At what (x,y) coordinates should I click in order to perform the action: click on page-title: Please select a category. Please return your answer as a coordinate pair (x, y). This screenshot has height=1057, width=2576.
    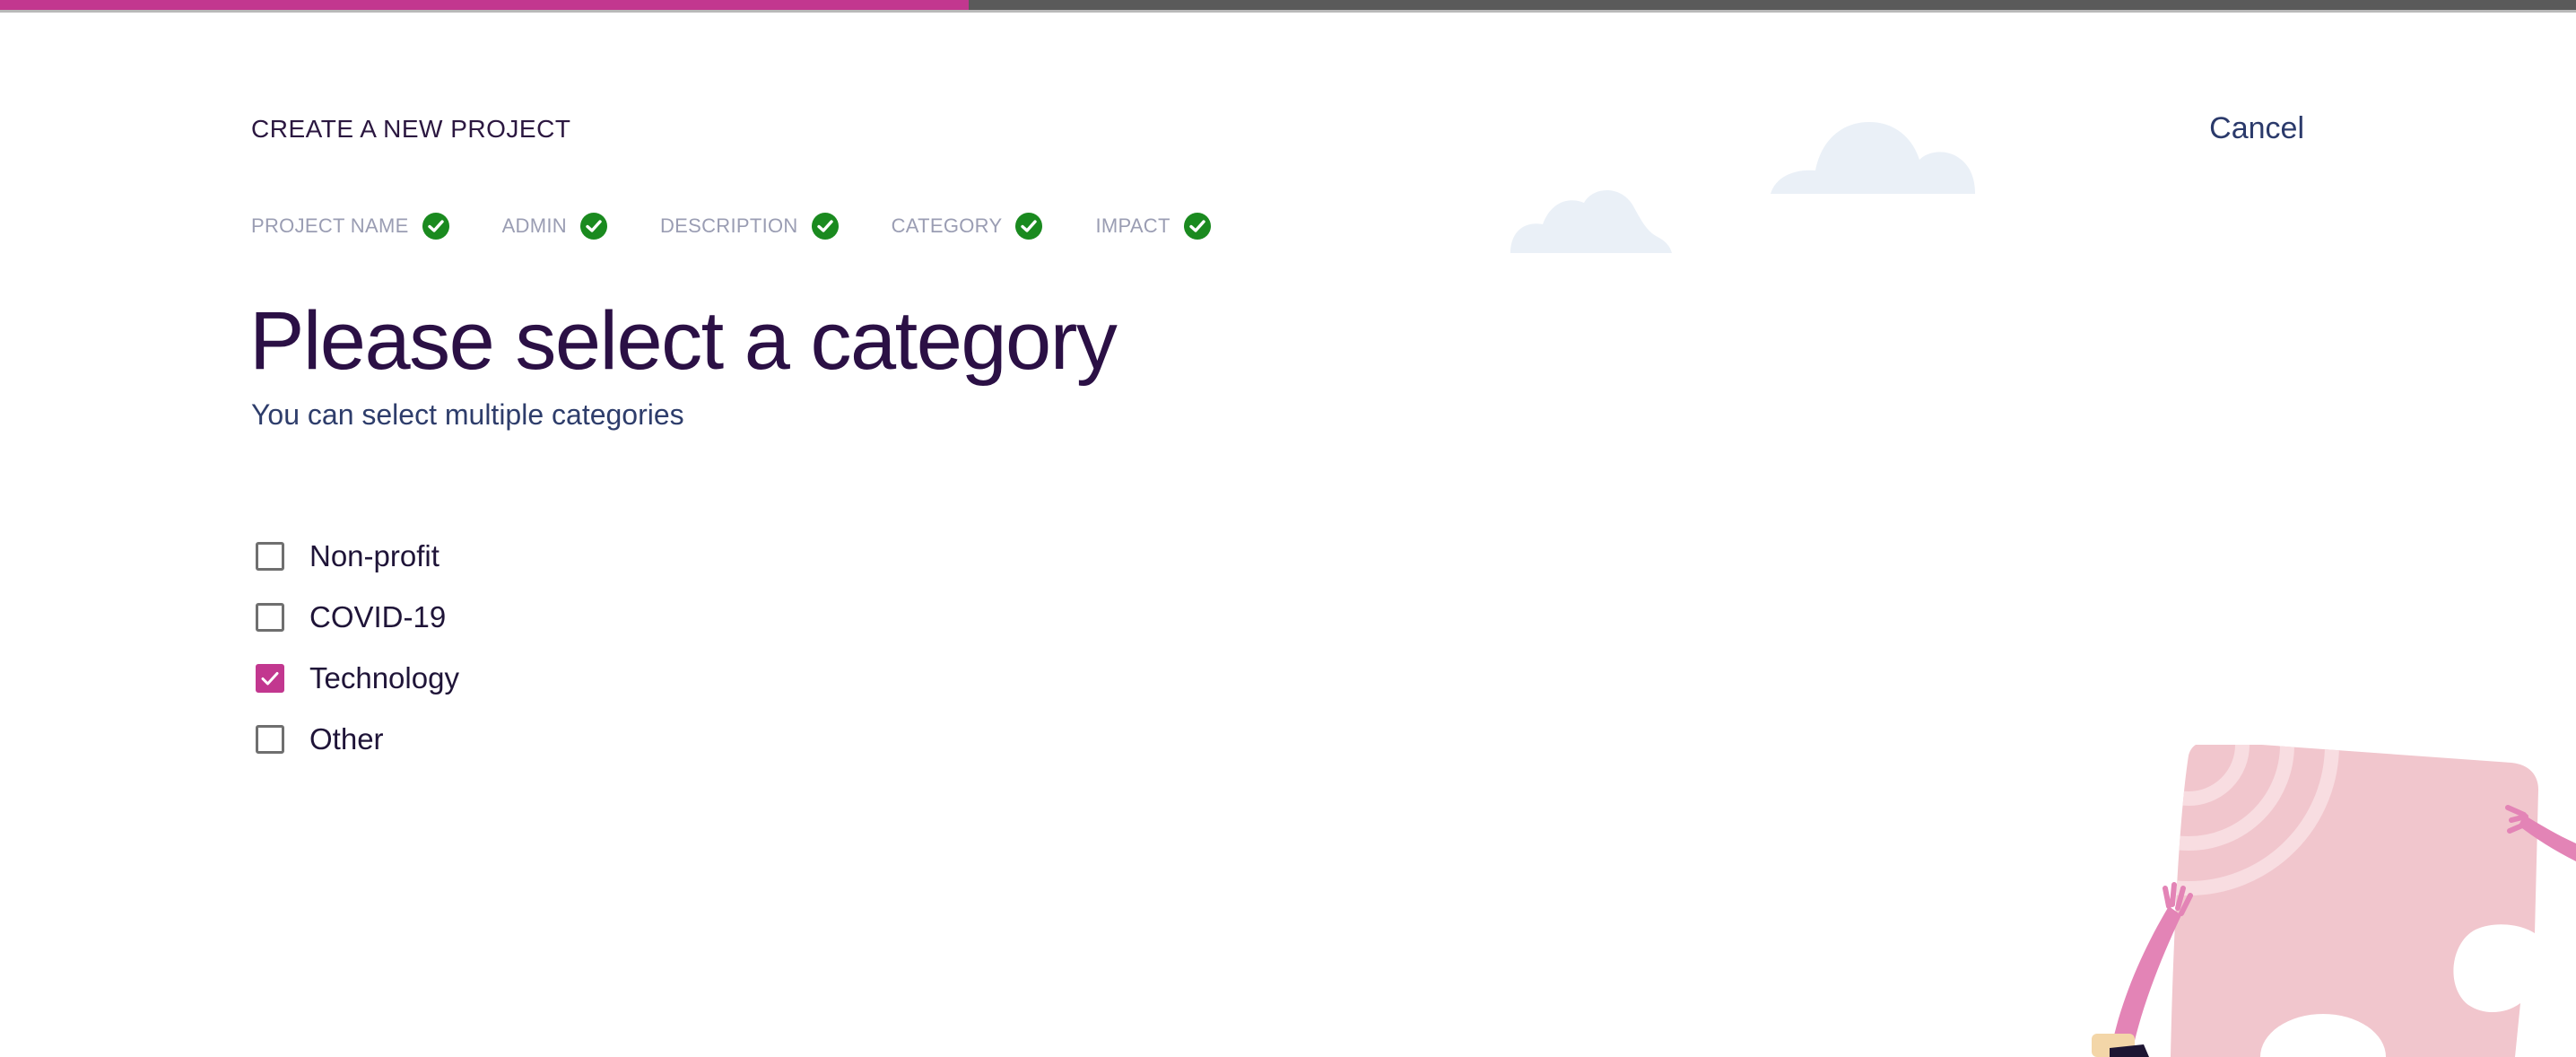
    Looking at the image, I should click on (683, 341).